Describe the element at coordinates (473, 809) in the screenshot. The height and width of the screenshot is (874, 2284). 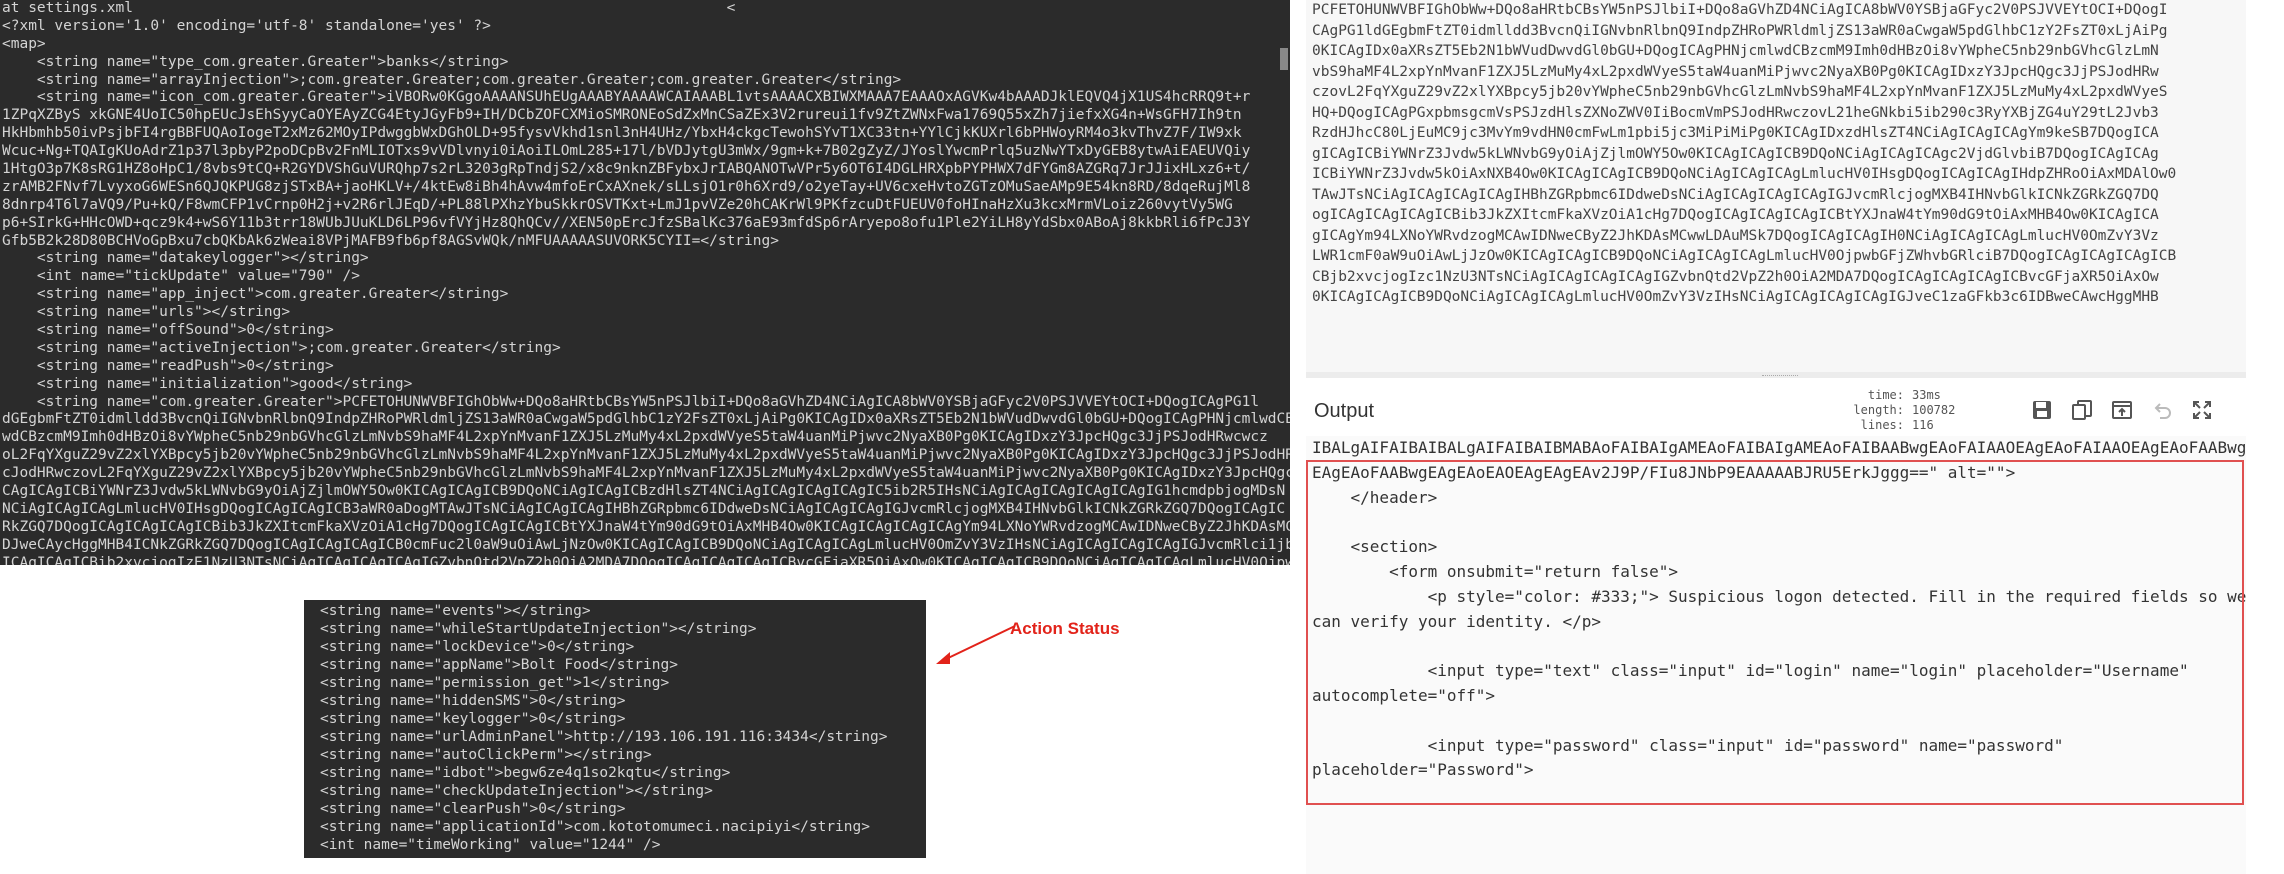
I see `snippet-line: <string name="clearPush">0</string>` at that location.